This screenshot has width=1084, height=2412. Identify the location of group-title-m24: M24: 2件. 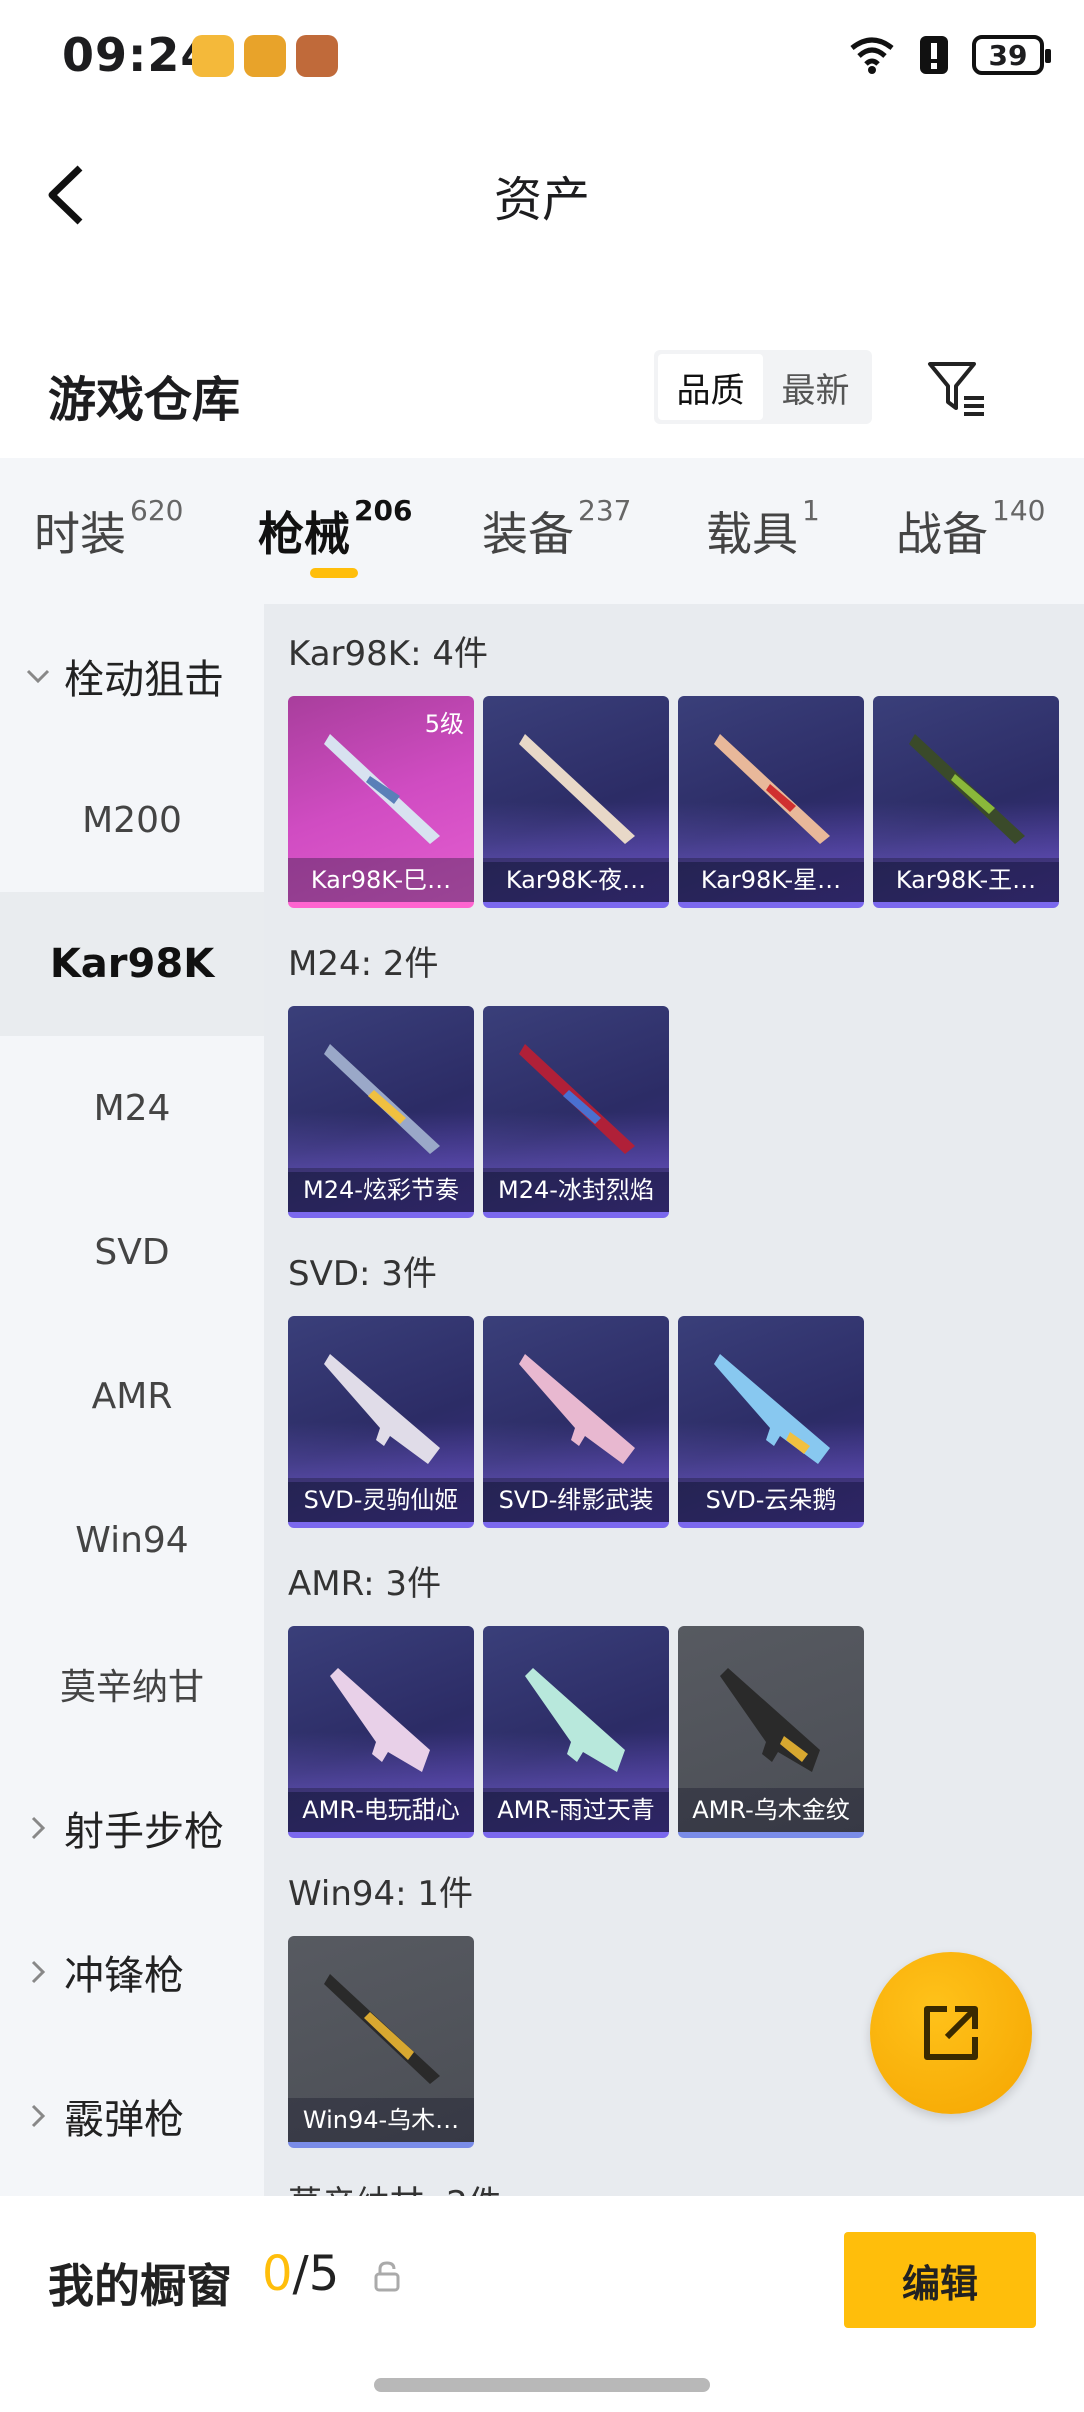
(363, 964).